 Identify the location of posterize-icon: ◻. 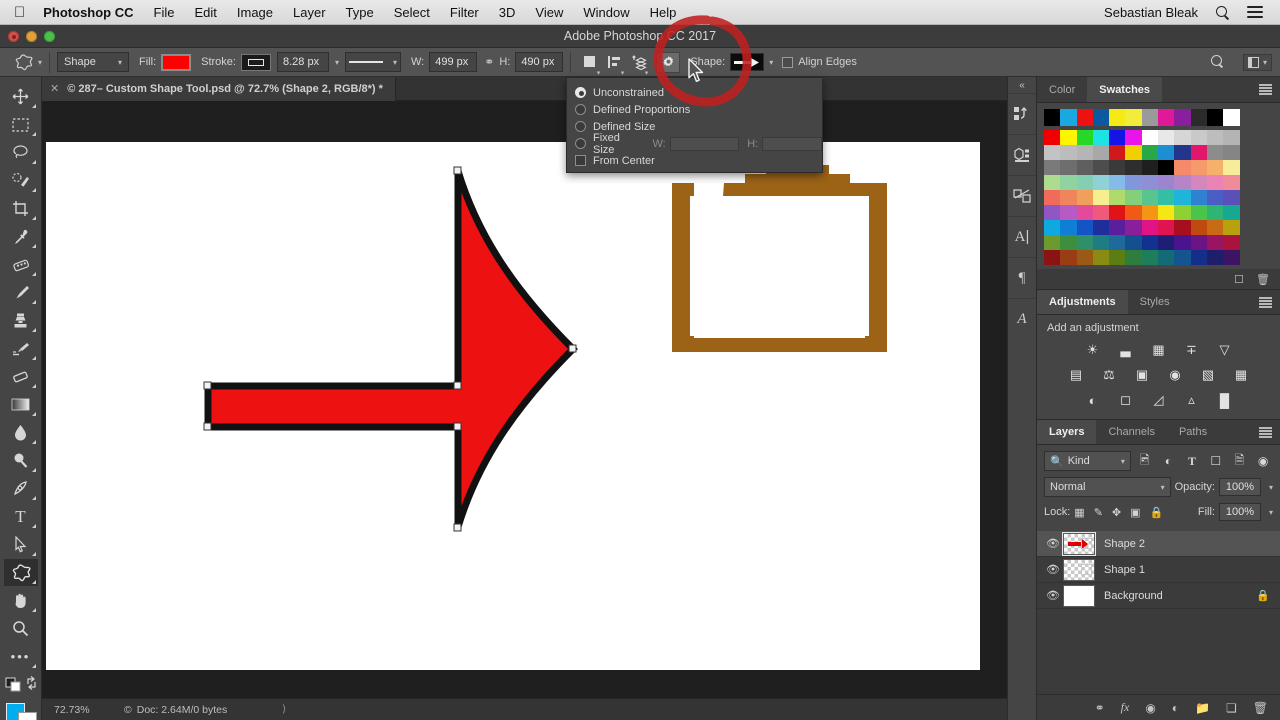
(1125, 400).